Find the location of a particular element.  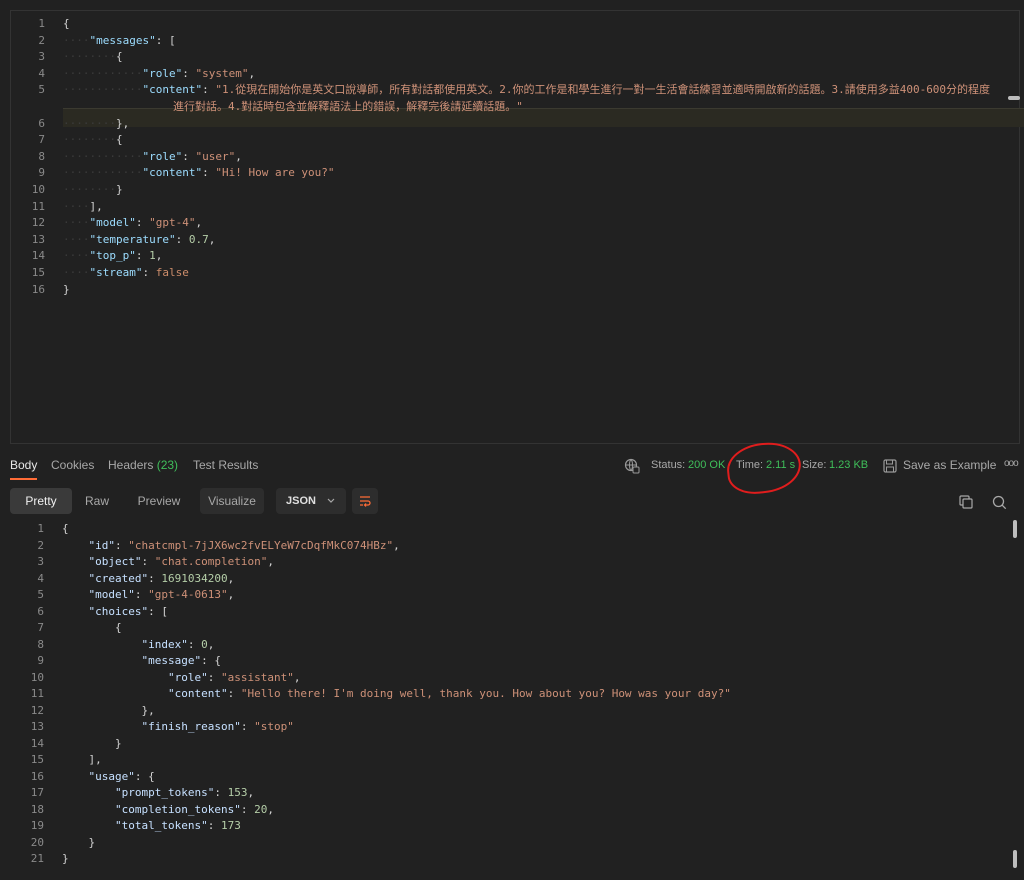

line-number: 11 is located at coordinates (37, 693).